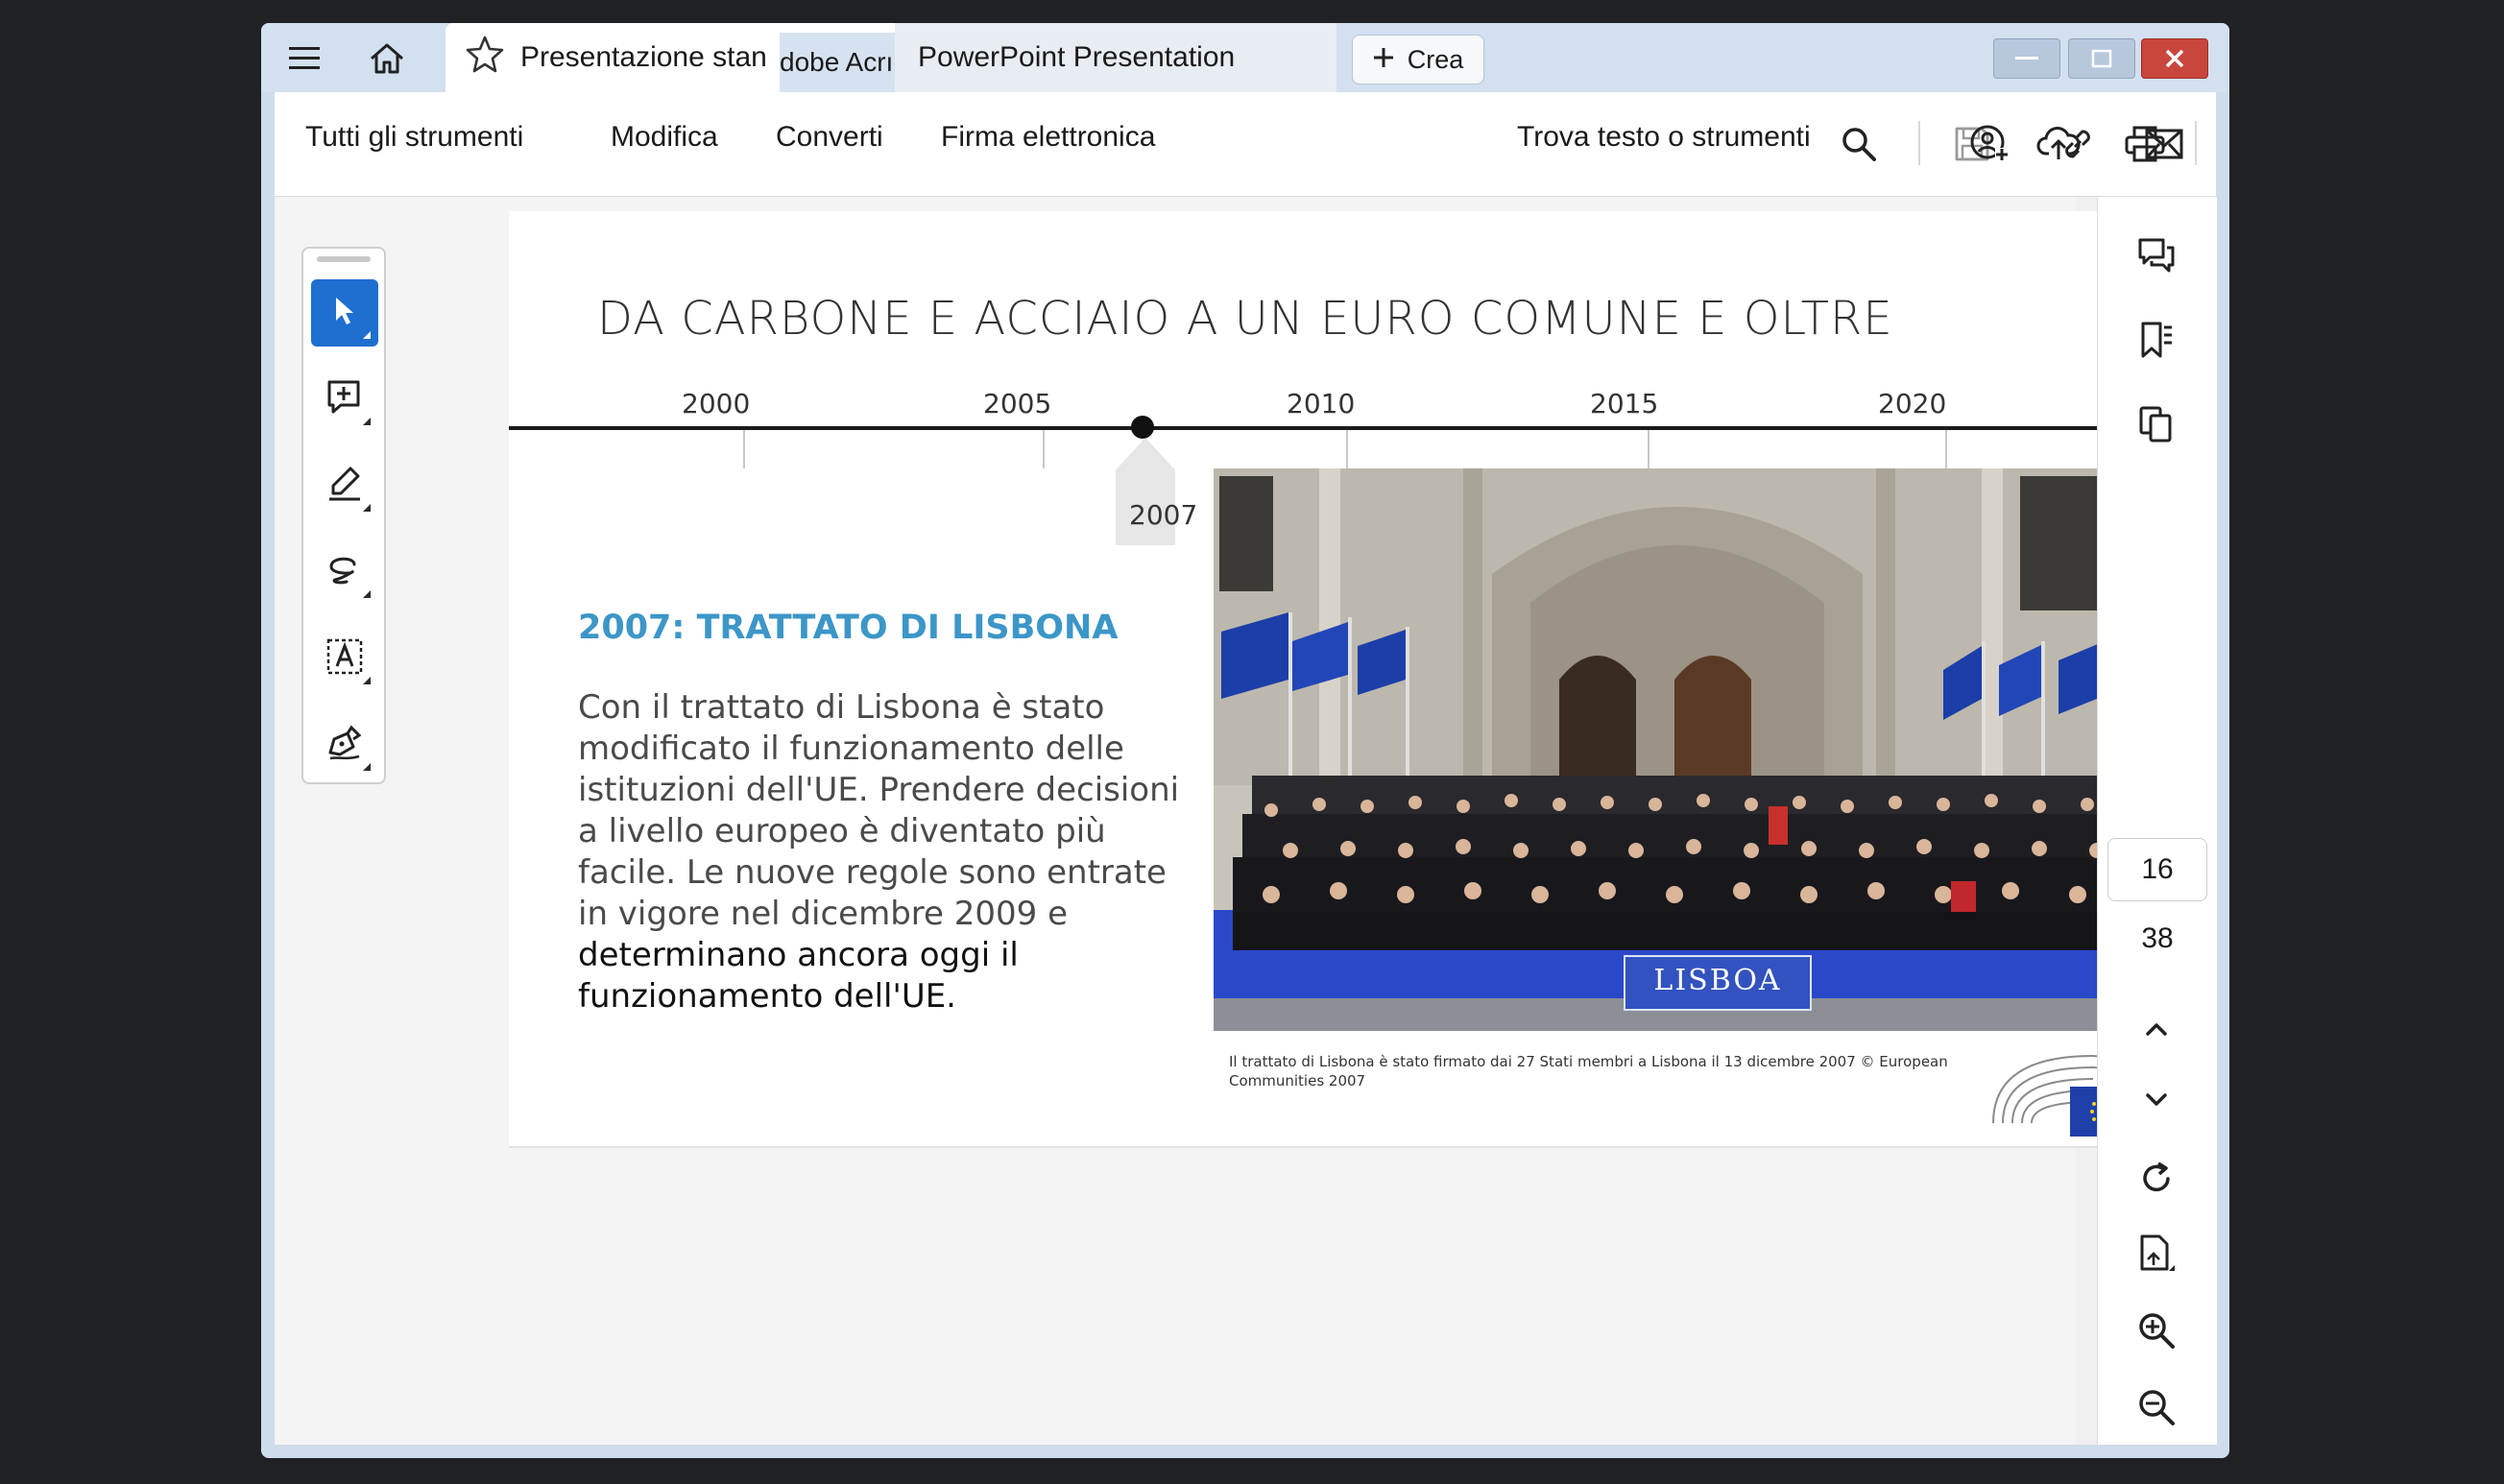 Image resolution: width=2504 pixels, height=1484 pixels. Describe the element at coordinates (344, 259) in the screenshot. I see `drag-handle` at that location.